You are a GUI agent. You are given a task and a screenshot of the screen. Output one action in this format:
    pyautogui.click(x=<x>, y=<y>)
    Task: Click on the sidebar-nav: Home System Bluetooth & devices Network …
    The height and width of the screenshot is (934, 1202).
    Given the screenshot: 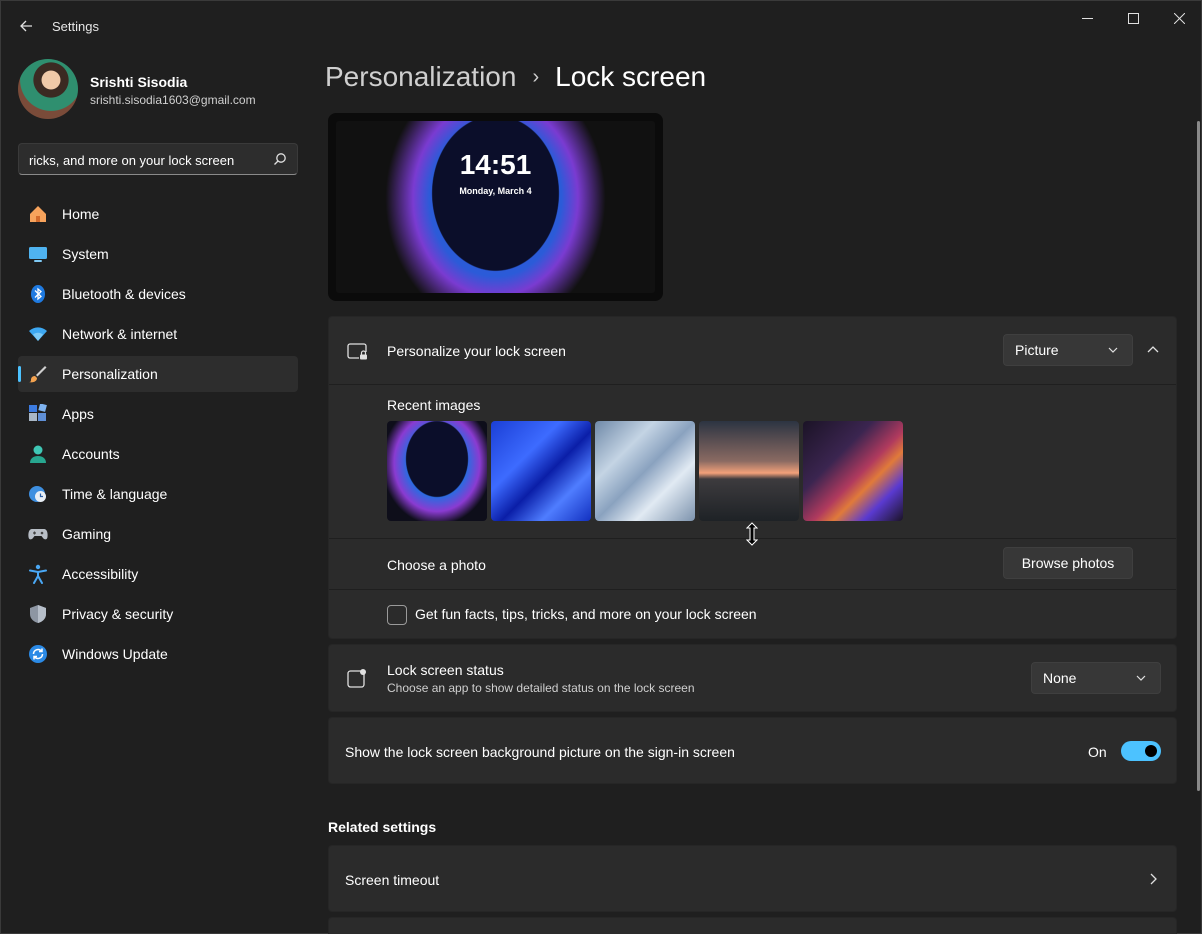 What is the action you would take?
    pyautogui.click(x=158, y=436)
    